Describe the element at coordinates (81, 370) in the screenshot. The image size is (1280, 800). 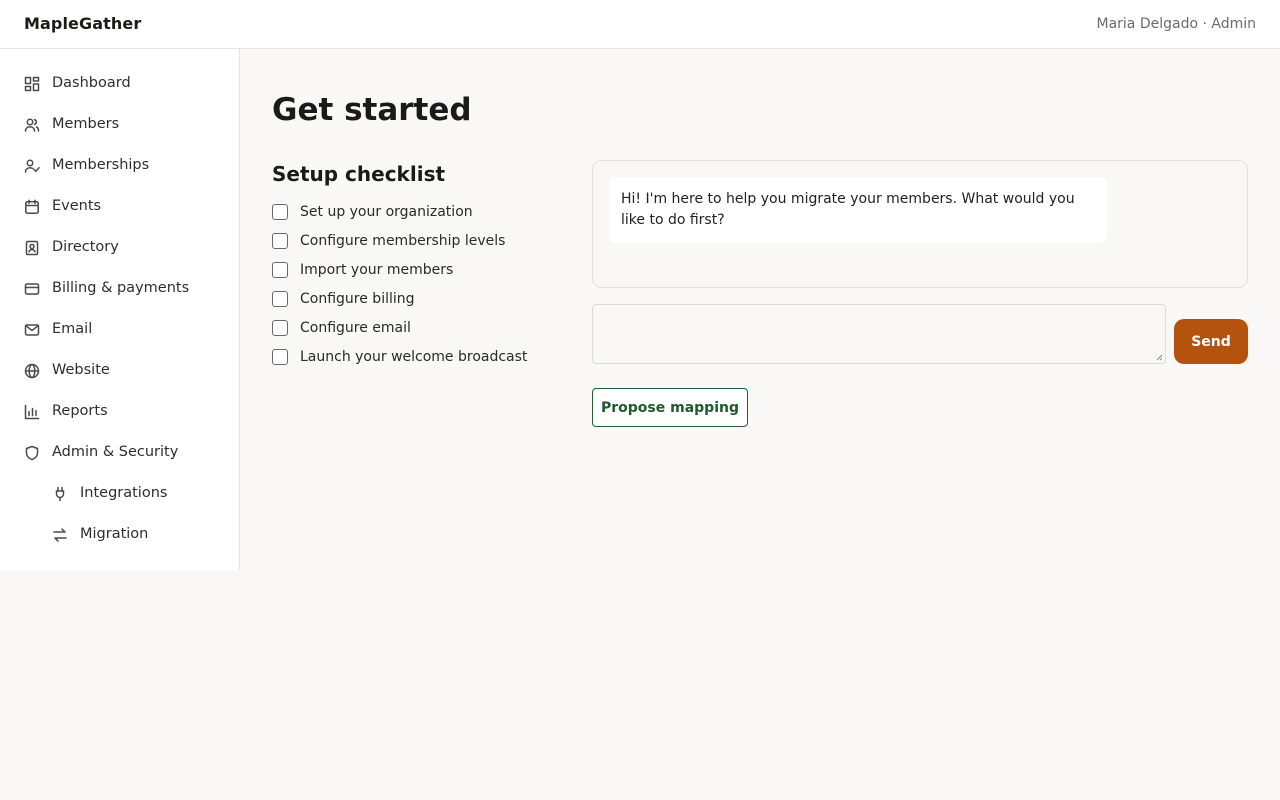
I see `sidebar-item-label: Website` at that location.